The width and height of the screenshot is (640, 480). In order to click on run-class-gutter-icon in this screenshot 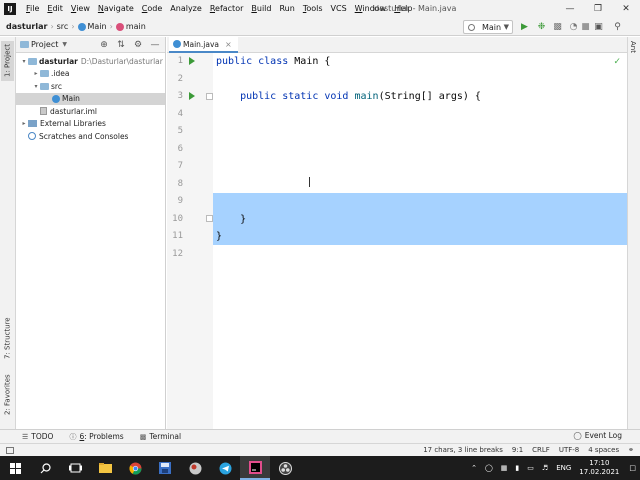, I will do `click(192, 61)`.